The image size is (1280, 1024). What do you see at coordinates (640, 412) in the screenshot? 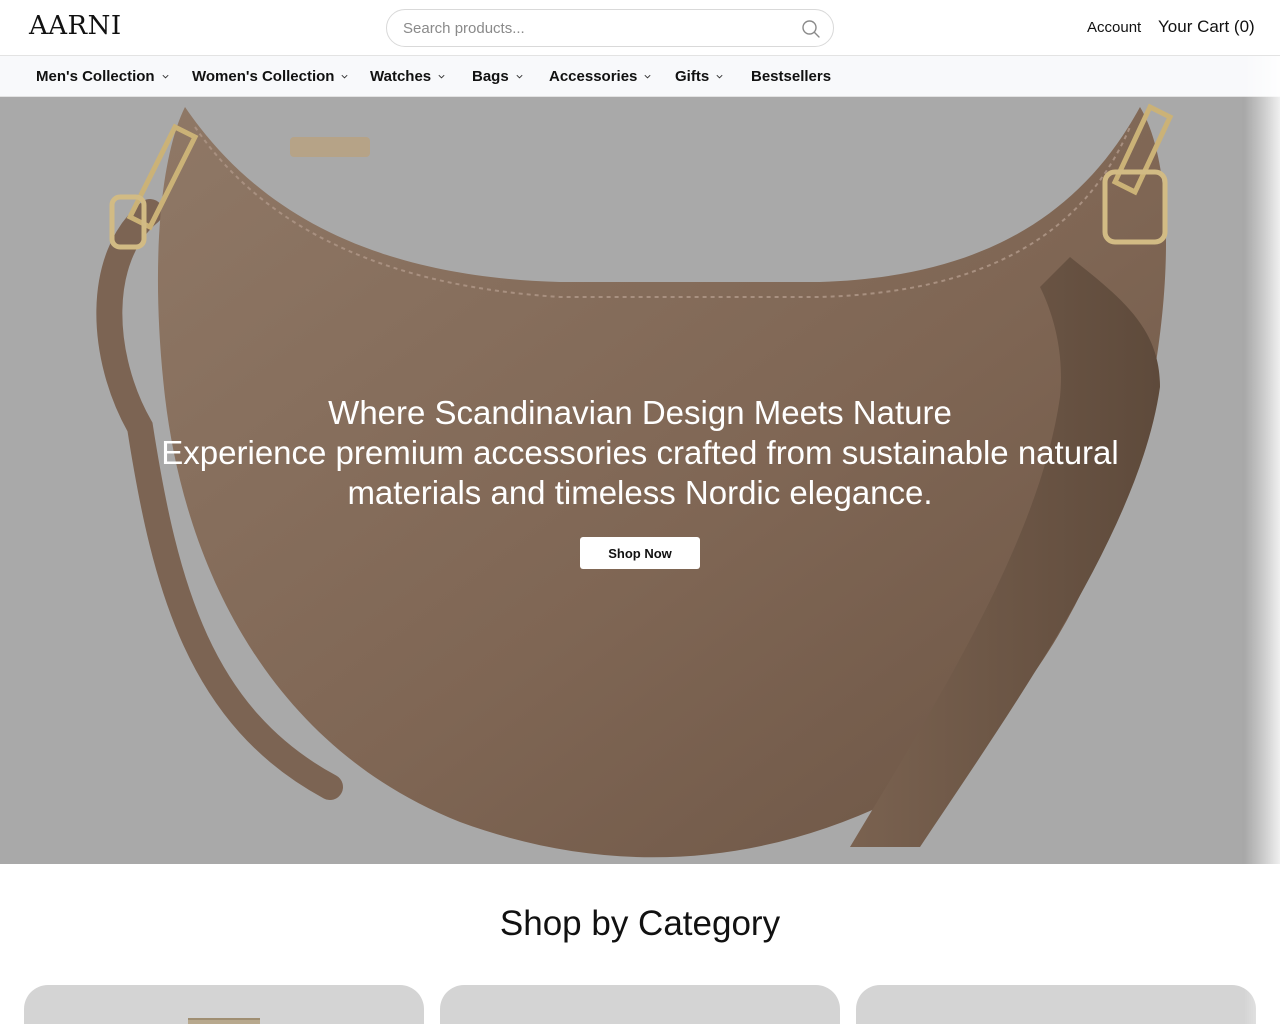
I see `hero-title: Where Scandinavian Design Meets Nature` at bounding box center [640, 412].